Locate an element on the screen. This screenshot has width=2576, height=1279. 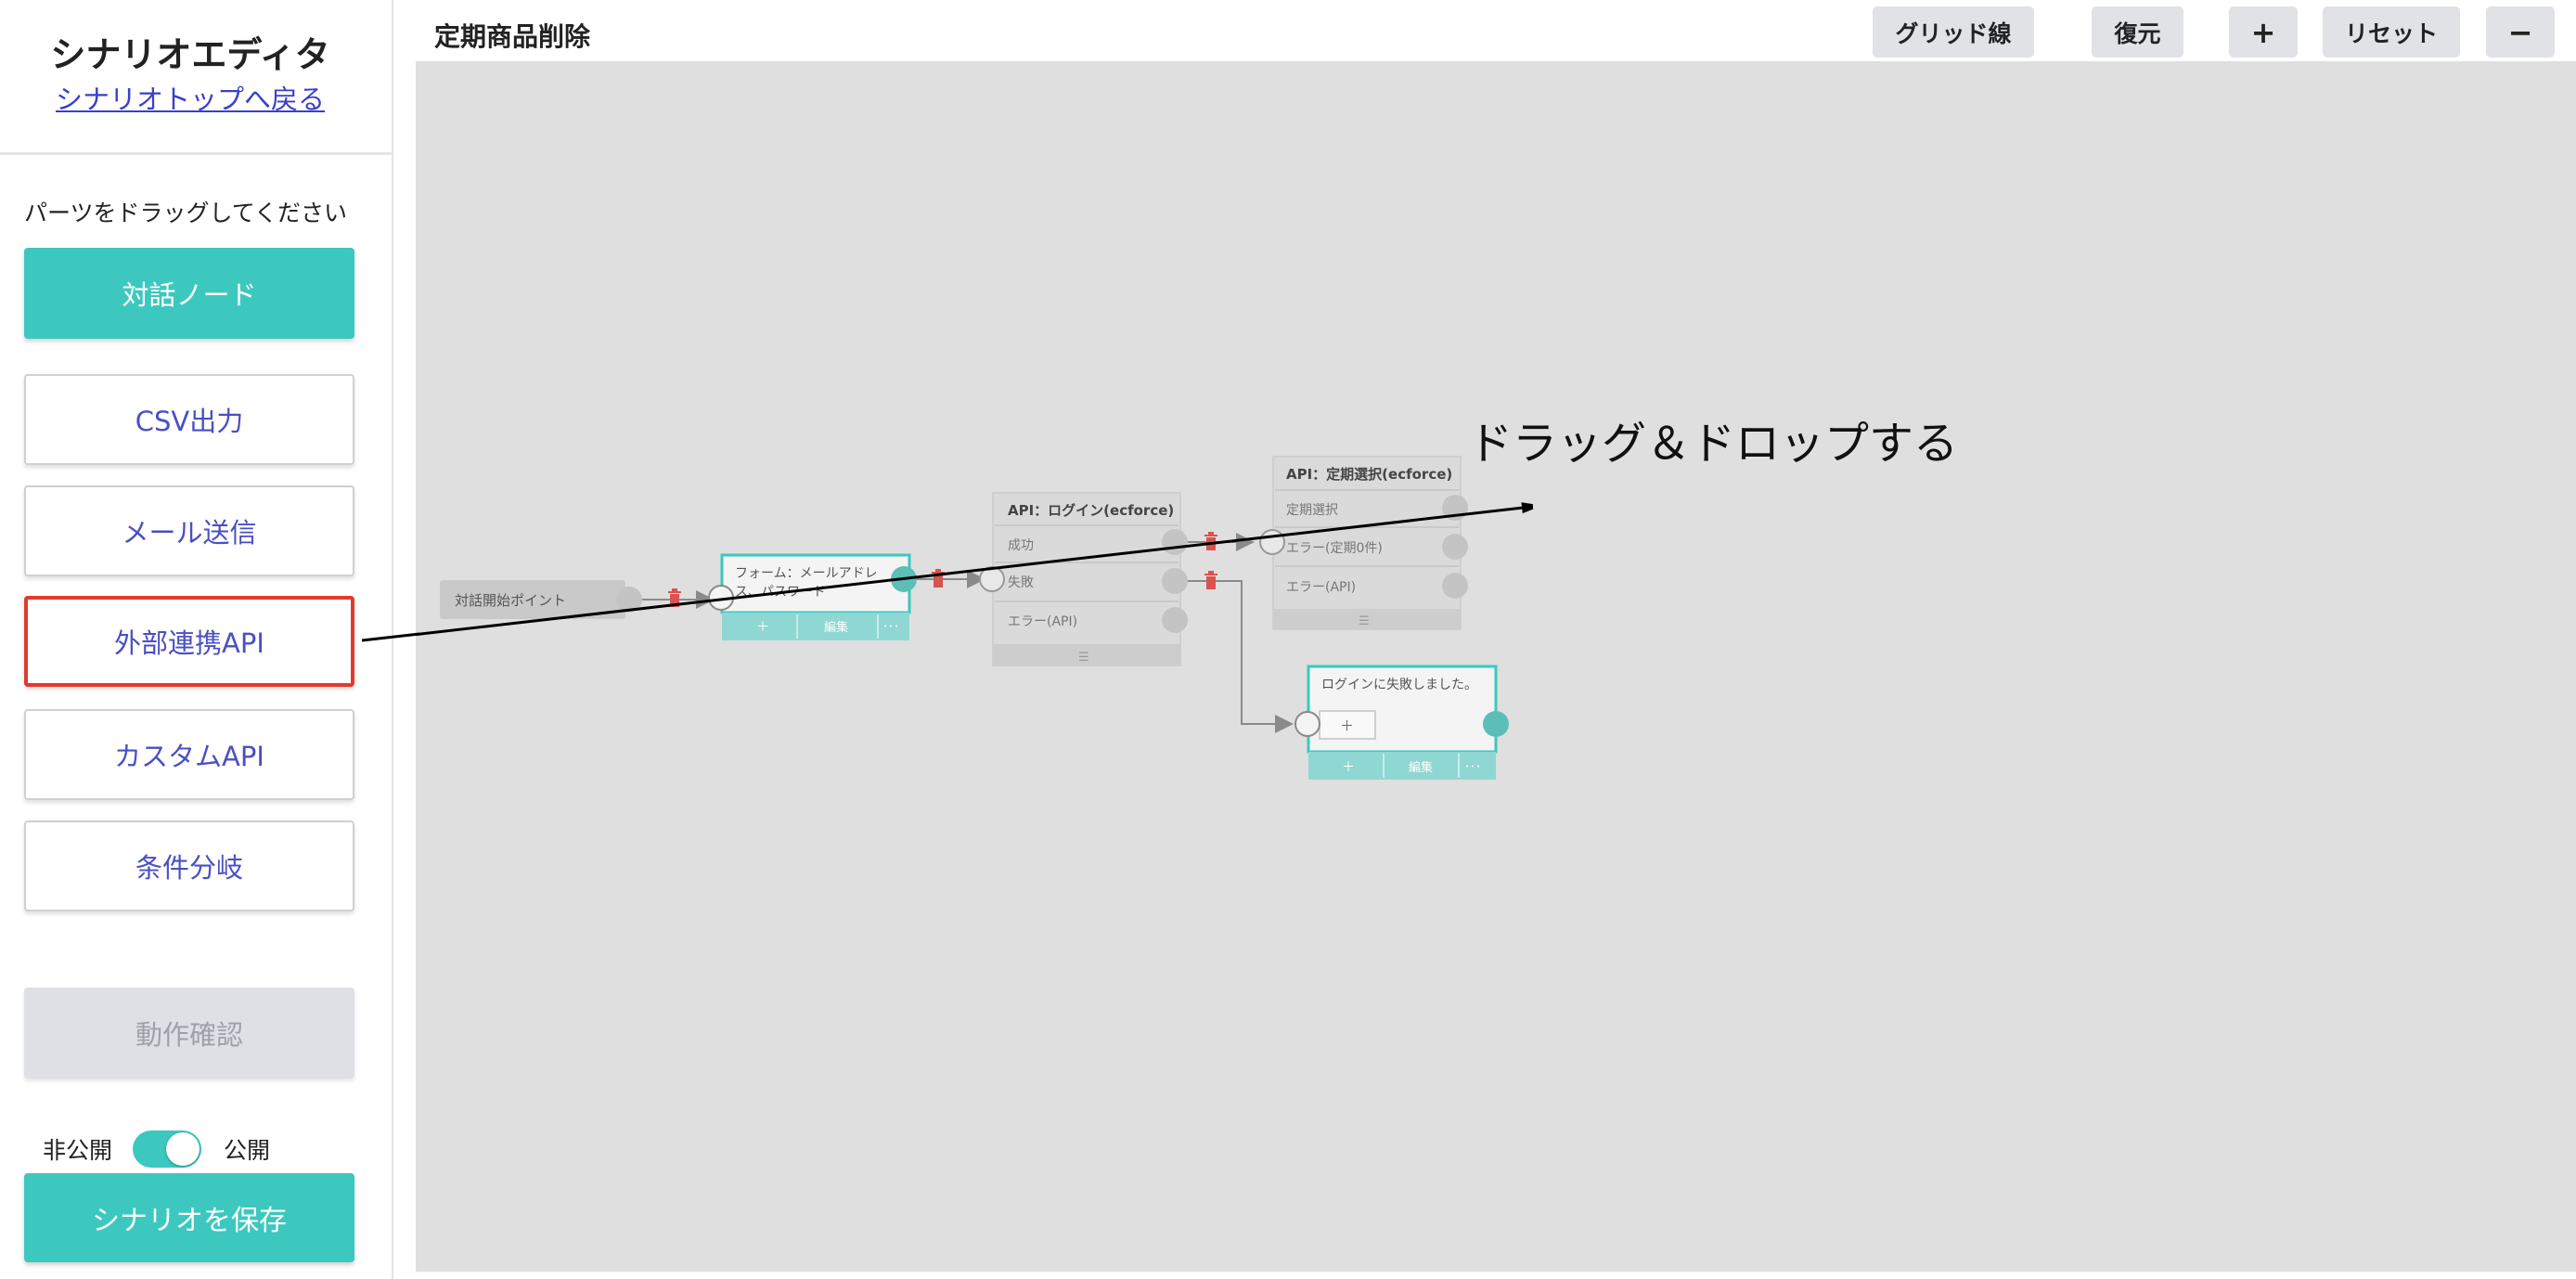
sidebar-divider is located at coordinates (196, 153).